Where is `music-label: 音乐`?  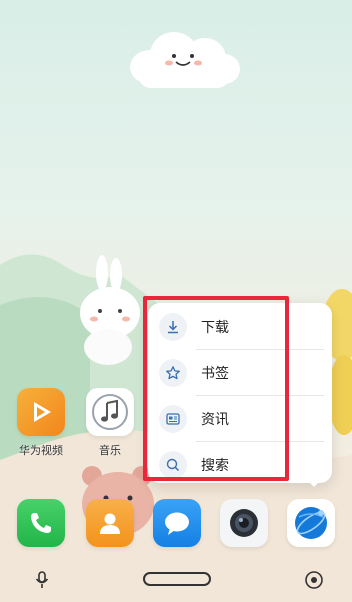 music-label: 音乐 is located at coordinates (110, 450).